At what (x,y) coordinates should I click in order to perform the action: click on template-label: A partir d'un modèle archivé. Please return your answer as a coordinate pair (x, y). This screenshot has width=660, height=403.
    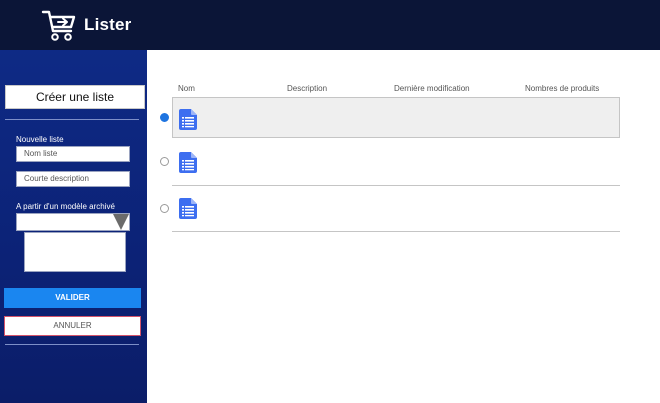
    Looking at the image, I should click on (65, 206).